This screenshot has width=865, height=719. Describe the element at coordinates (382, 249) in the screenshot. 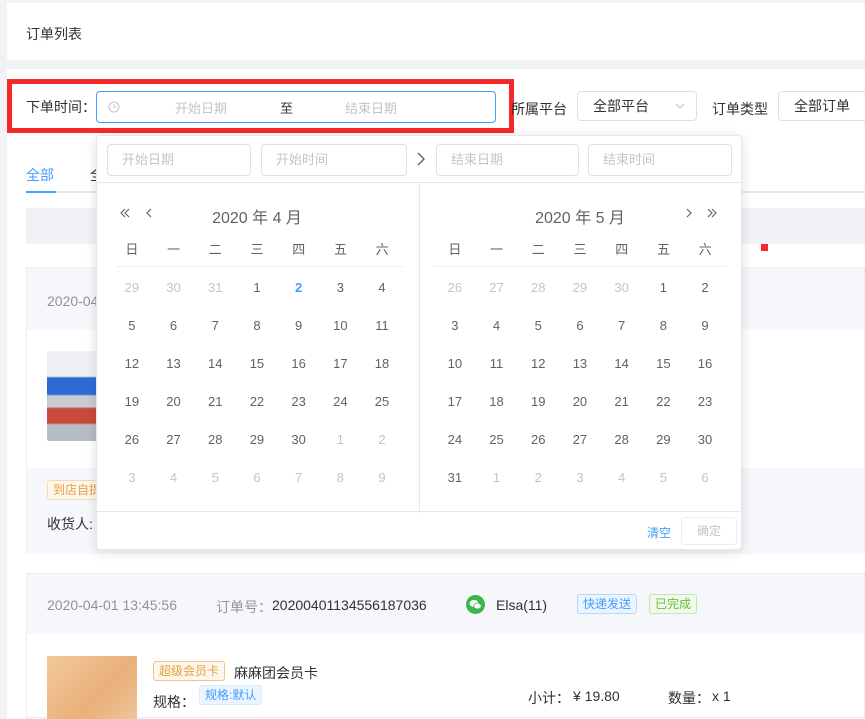

I see `weekday-label: 六` at that location.